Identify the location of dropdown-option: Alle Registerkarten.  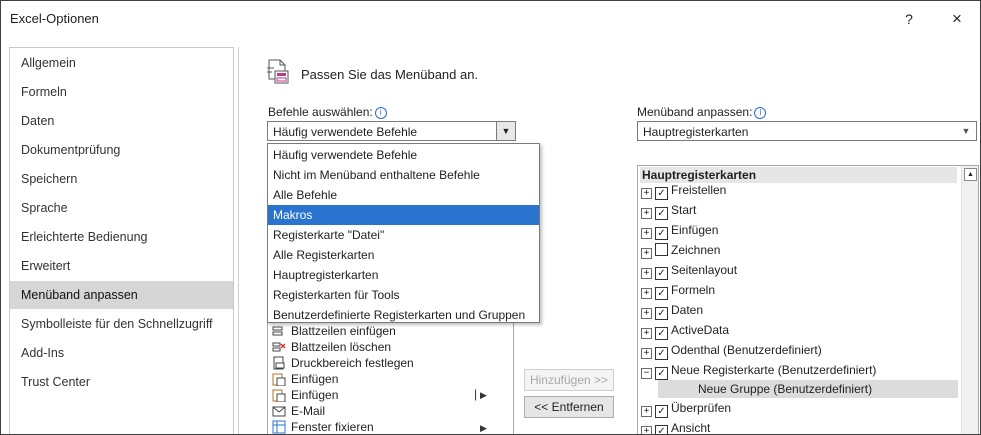
(403, 255).